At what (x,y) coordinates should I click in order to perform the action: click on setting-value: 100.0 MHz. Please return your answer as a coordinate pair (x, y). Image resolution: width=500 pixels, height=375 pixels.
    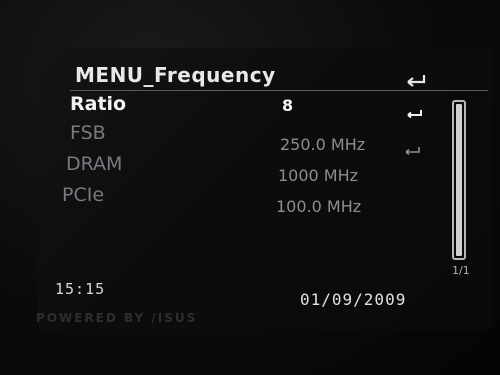
    Looking at the image, I should click on (318, 206).